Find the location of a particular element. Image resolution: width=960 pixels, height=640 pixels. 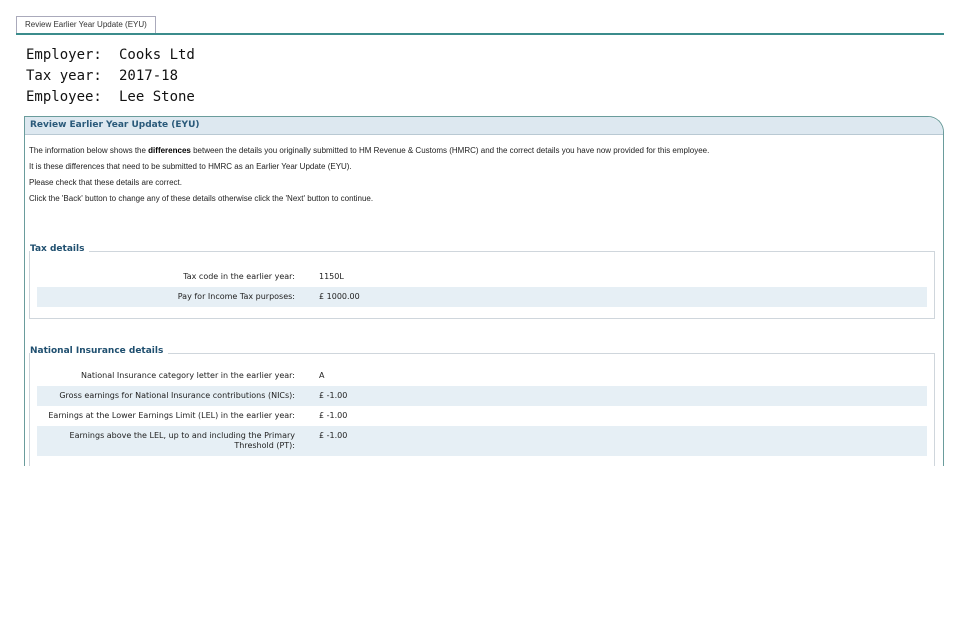

detail-label: Tax code in the earlier year: is located at coordinates (239, 276).